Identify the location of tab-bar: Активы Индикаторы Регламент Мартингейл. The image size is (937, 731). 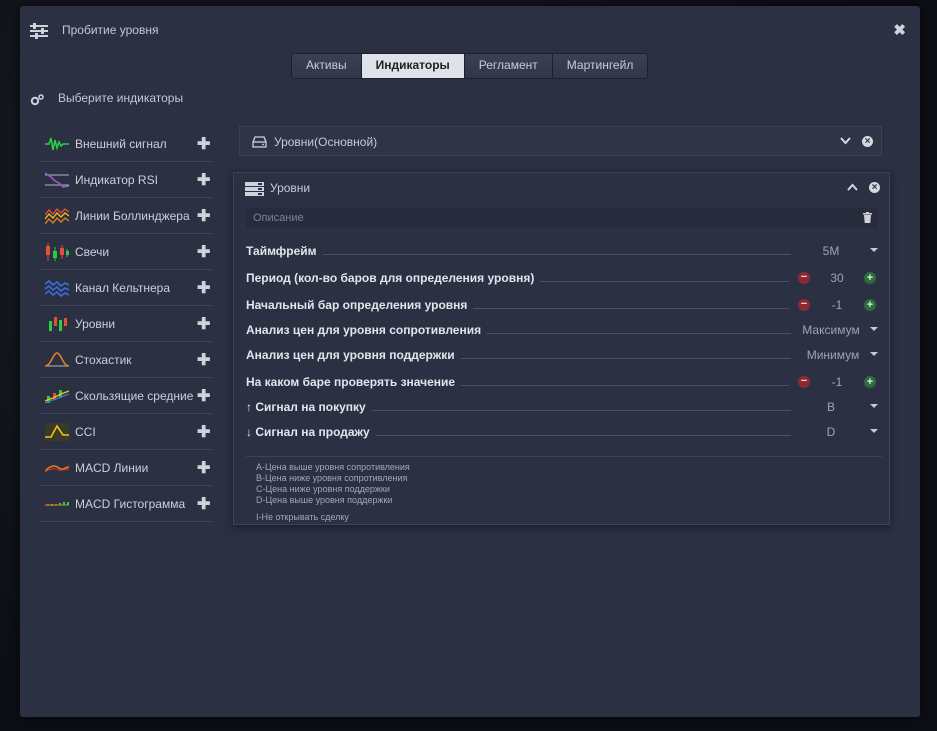
(470, 66).